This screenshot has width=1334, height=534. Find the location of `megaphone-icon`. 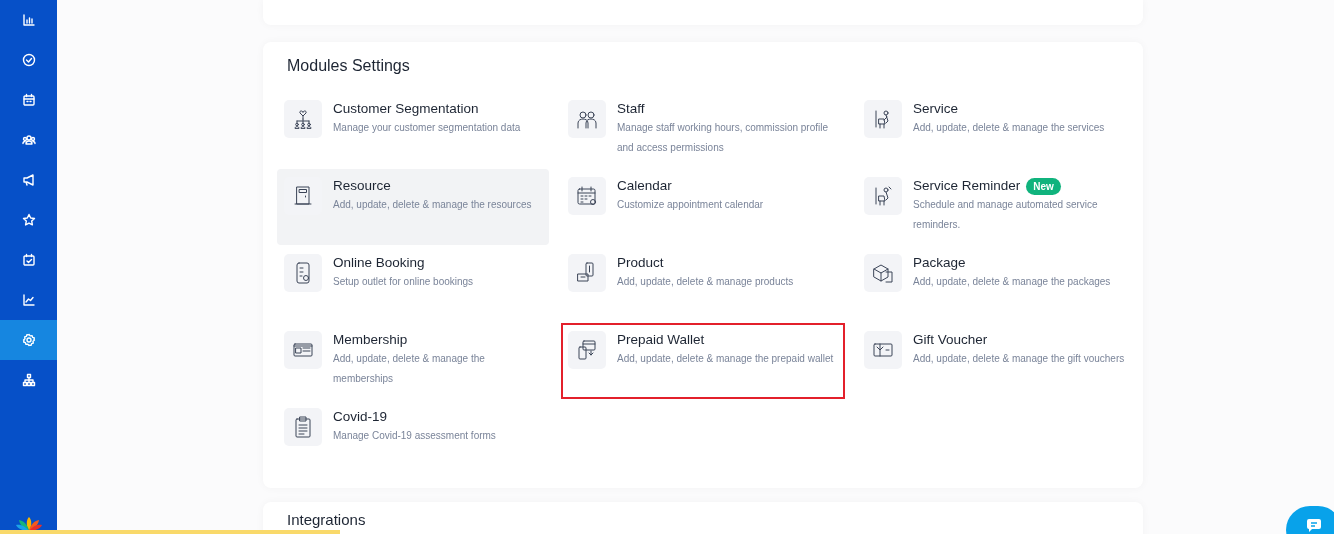

megaphone-icon is located at coordinates (28, 180).